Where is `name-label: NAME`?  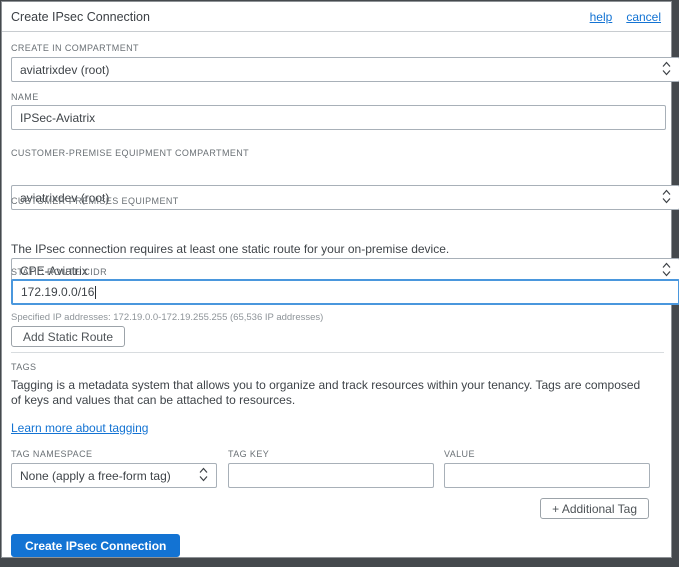 name-label: NAME is located at coordinates (25, 97).